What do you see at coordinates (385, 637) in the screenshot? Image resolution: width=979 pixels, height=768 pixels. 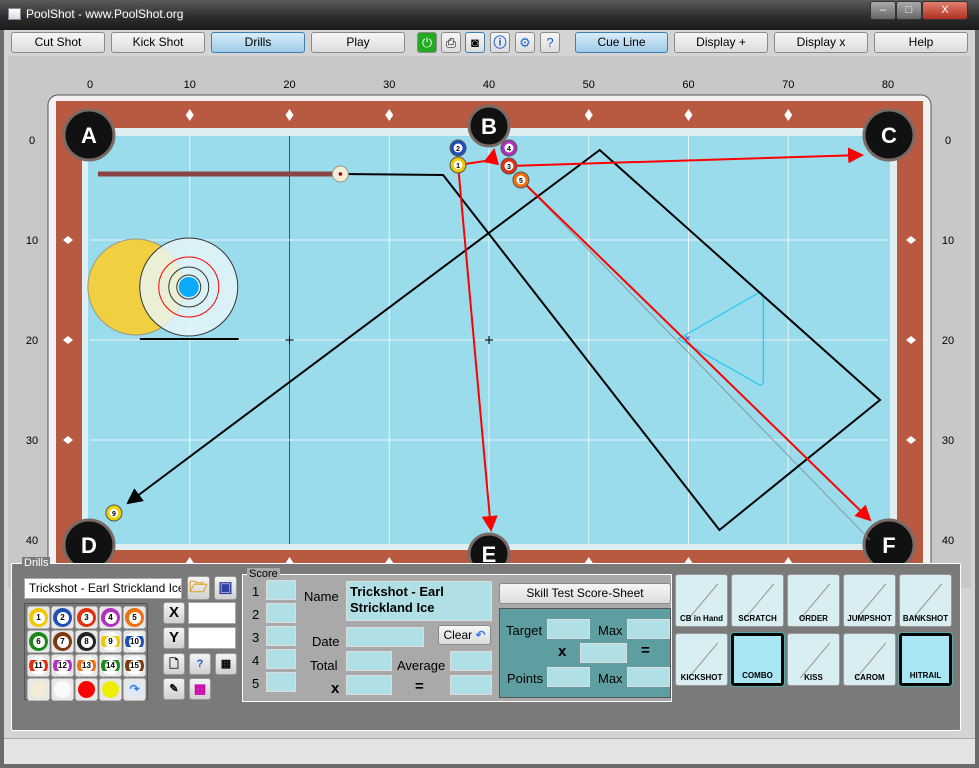 I see `date-field` at bounding box center [385, 637].